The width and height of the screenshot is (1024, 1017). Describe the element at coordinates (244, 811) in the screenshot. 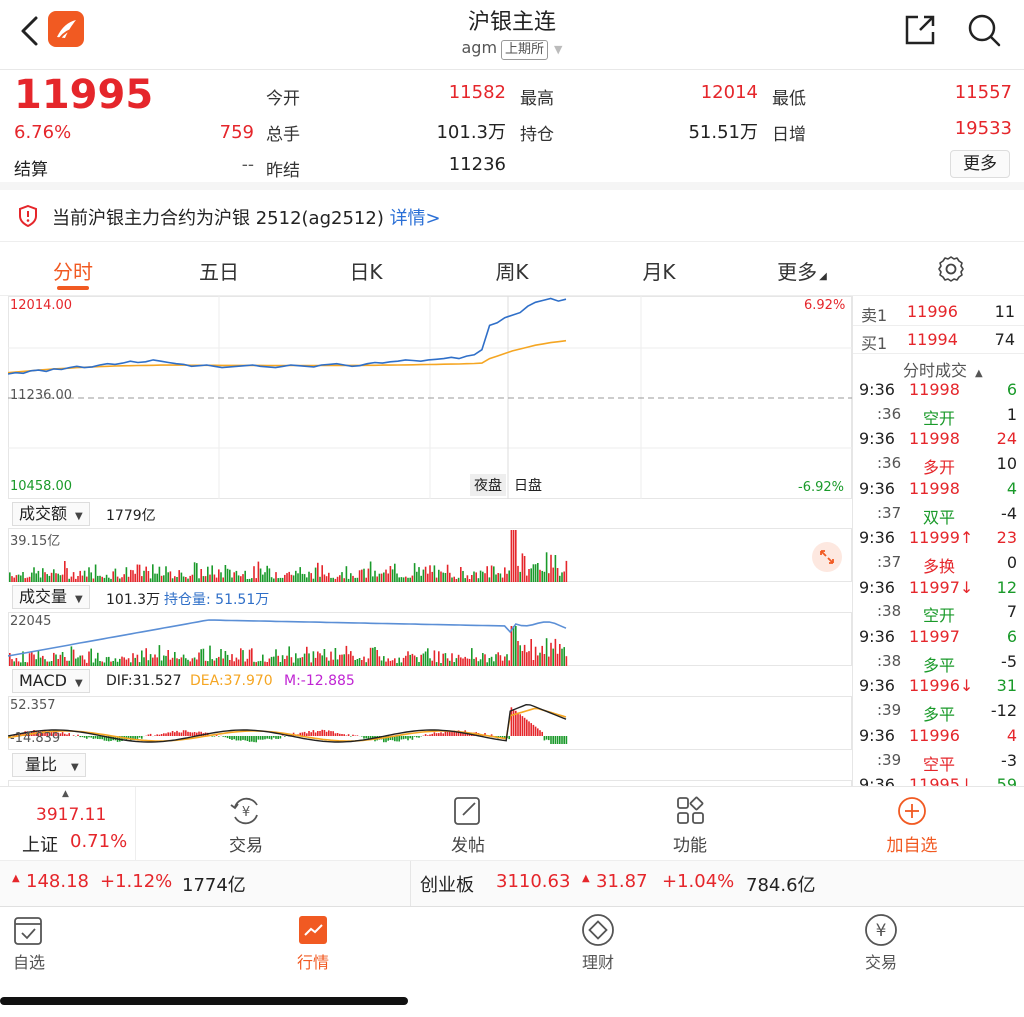

I see `trade-exchange-icon: ¥` at that location.